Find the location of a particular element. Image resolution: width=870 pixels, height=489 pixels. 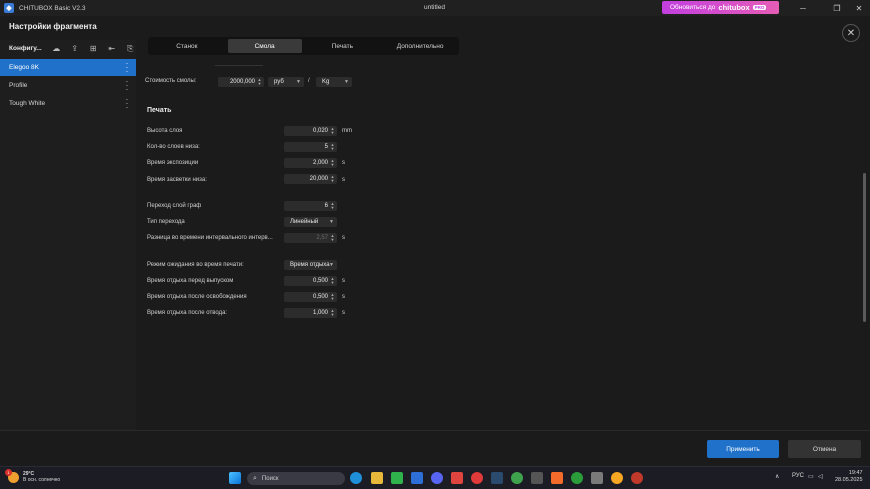

close-window-button: ✕ is located at coordinates (859, 8).